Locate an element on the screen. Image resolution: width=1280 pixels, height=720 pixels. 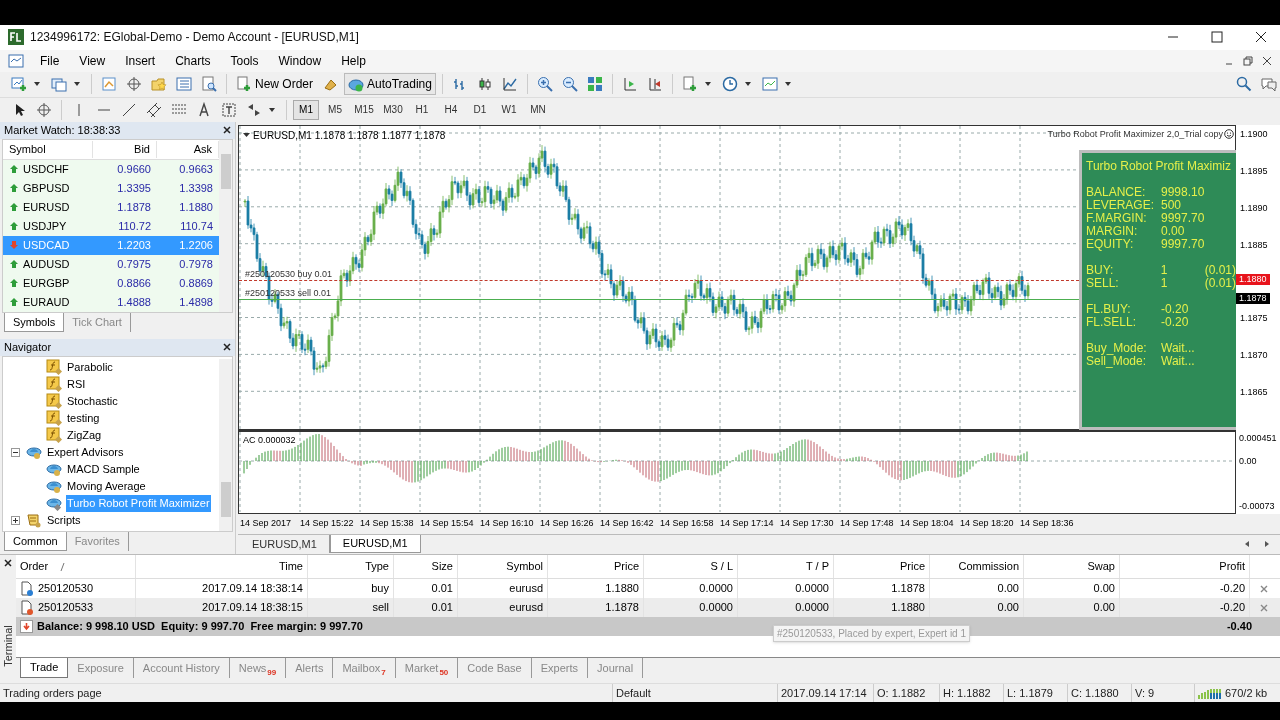
text-icon is located at coordinates (204, 109).